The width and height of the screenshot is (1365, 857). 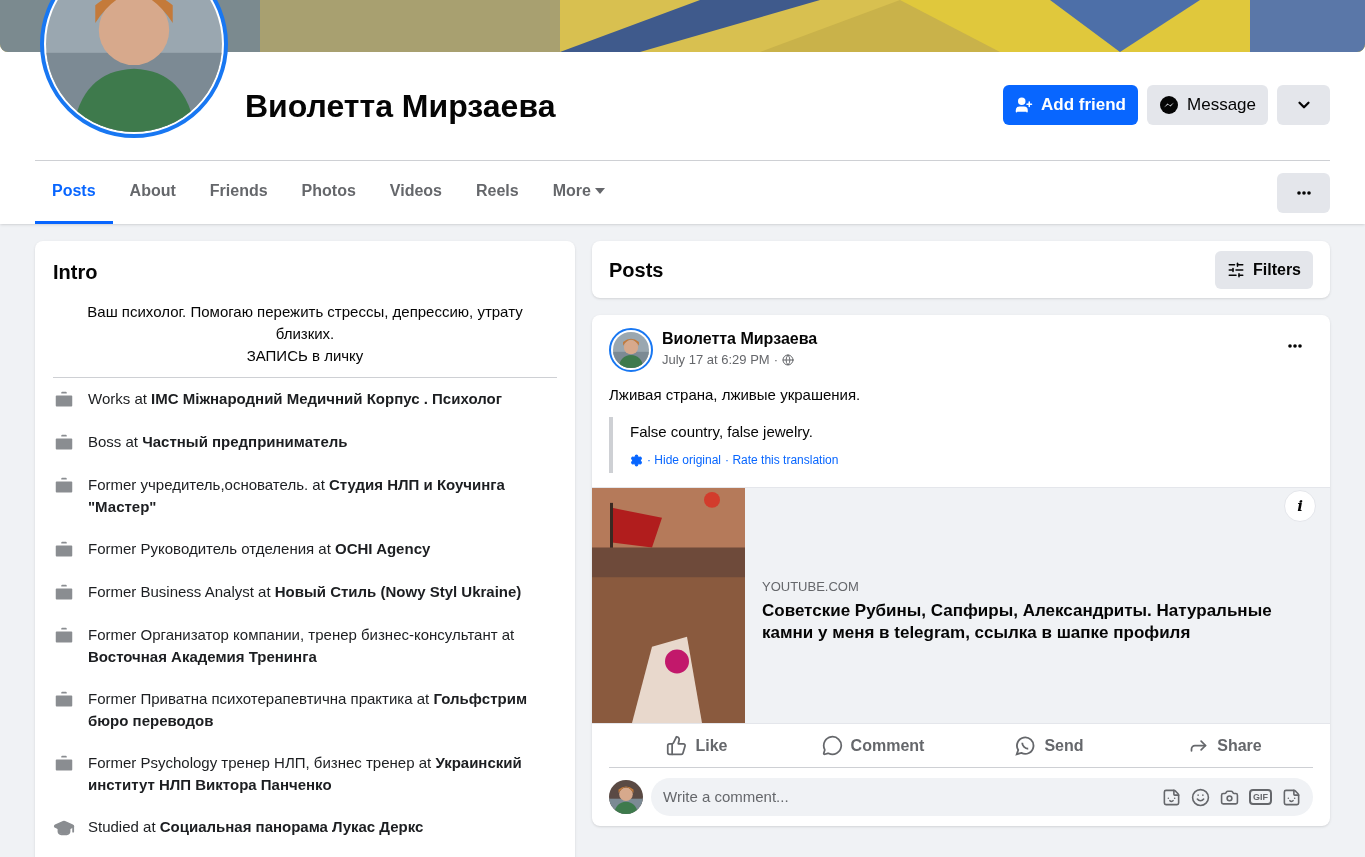 I want to click on intro-detail: Works at IMC Міжнародний Медичний Корпус . Психолог, so click(x=295, y=399).